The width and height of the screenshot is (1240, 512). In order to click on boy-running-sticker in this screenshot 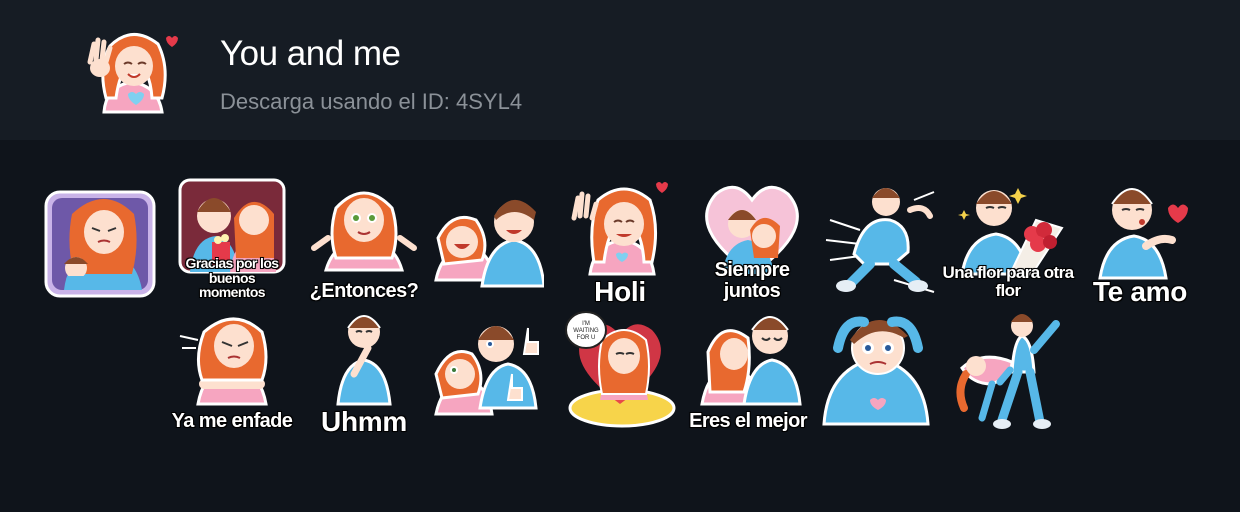, I will do `click(880, 240)`.